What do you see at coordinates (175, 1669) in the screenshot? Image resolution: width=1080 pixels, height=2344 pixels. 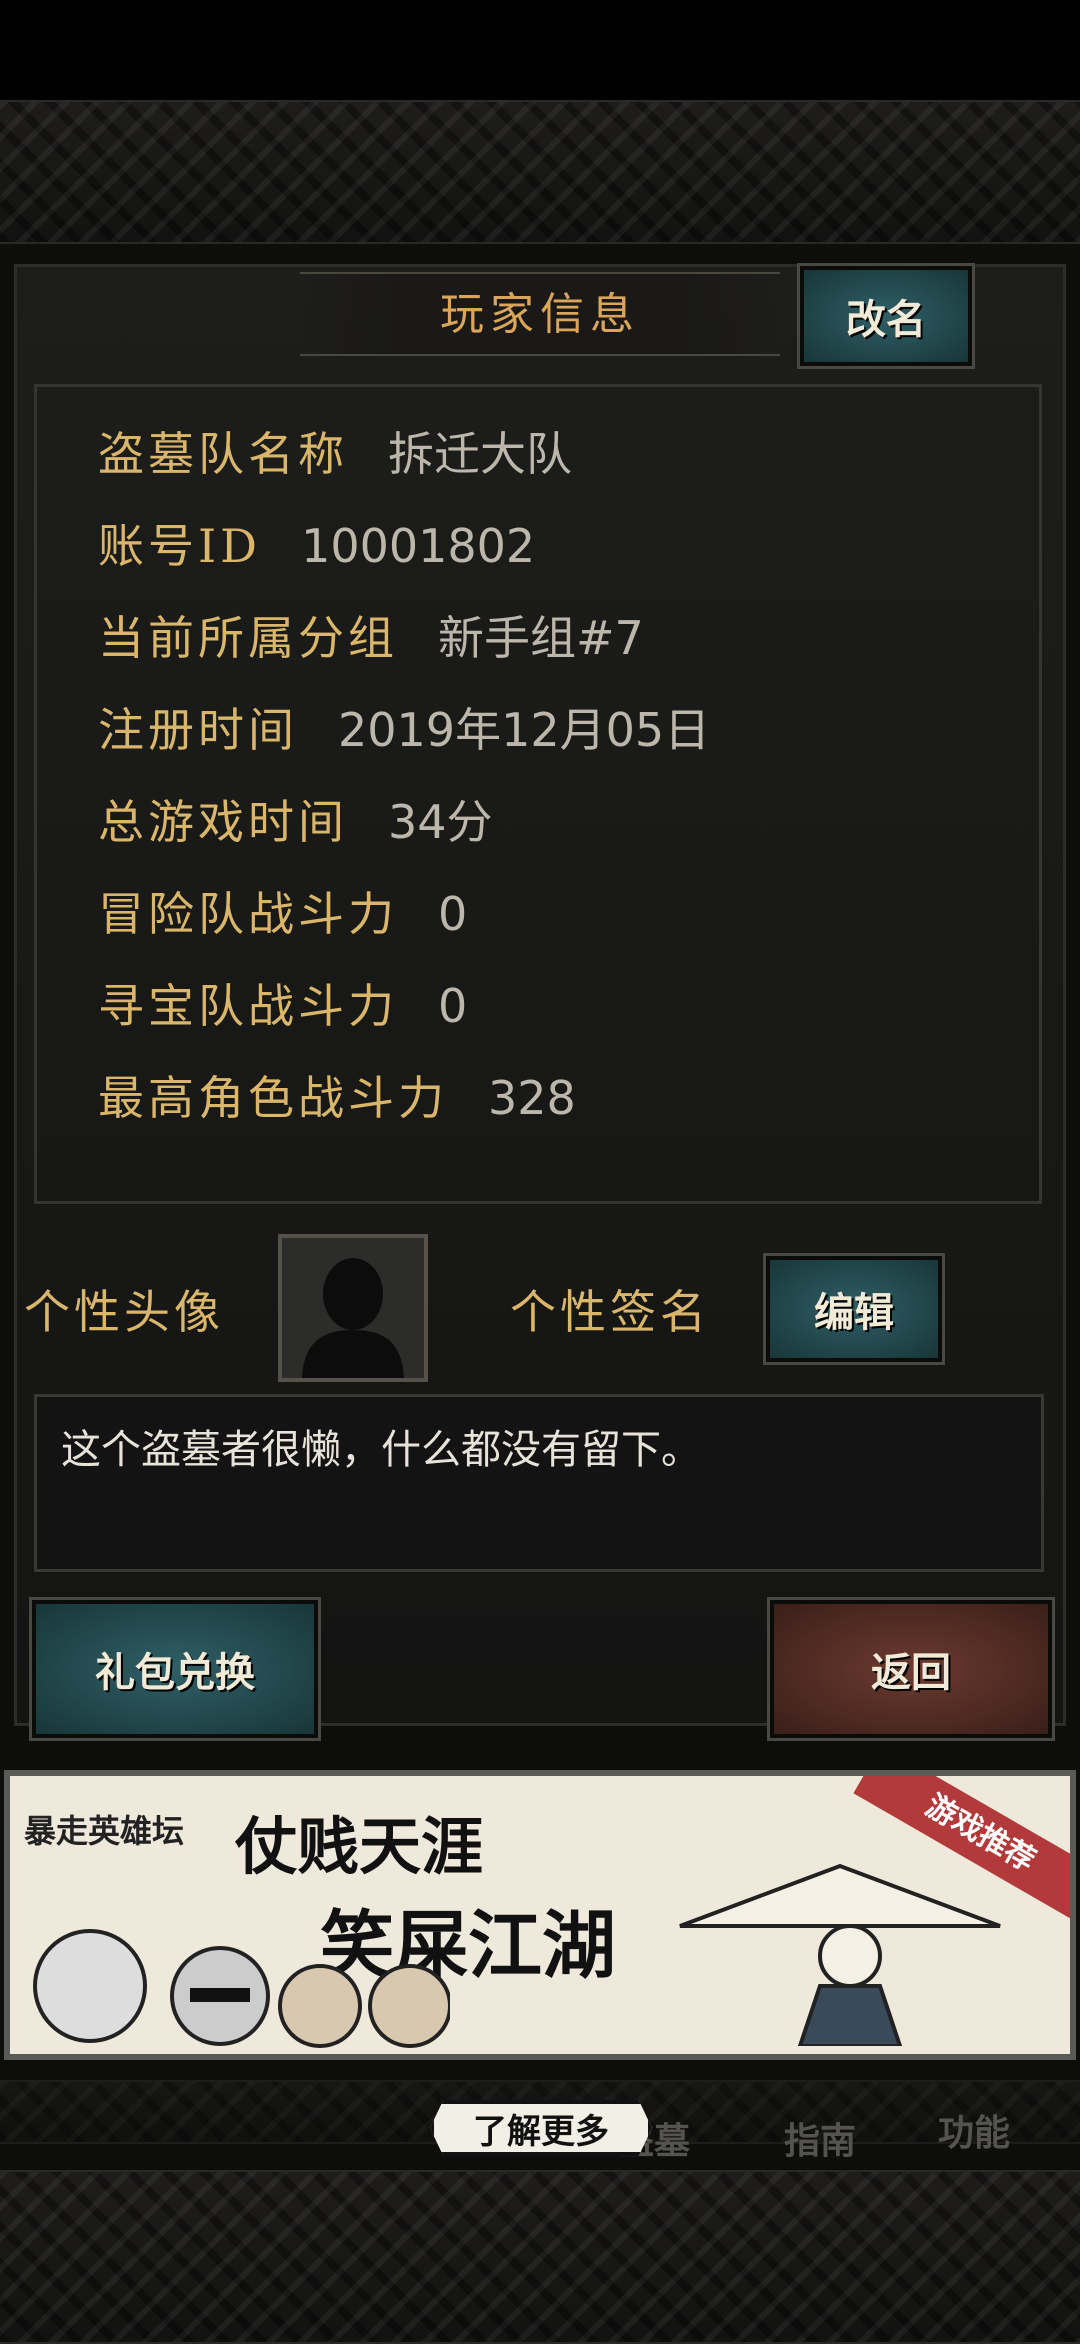 I see `gift-redeem-button: 礼包兑换` at bounding box center [175, 1669].